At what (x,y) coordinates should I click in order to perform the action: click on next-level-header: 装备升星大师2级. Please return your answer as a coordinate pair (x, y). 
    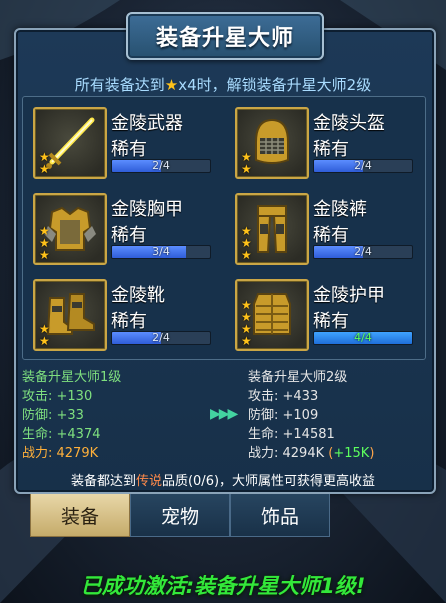
    Looking at the image, I should click on (298, 377).